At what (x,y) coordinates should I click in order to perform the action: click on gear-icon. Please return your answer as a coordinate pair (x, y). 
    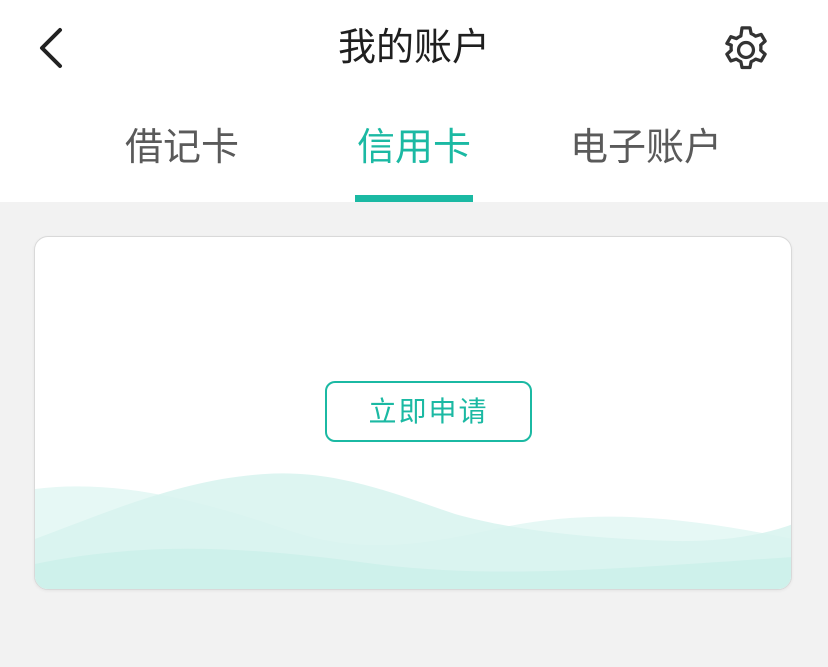
    Looking at the image, I should click on (746, 48).